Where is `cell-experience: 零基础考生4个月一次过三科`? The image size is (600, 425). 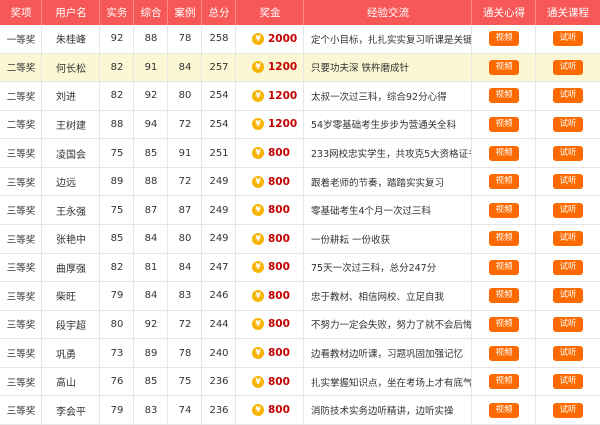
cell-experience: 零基础考生4个月一次过三科 is located at coordinates (371, 212).